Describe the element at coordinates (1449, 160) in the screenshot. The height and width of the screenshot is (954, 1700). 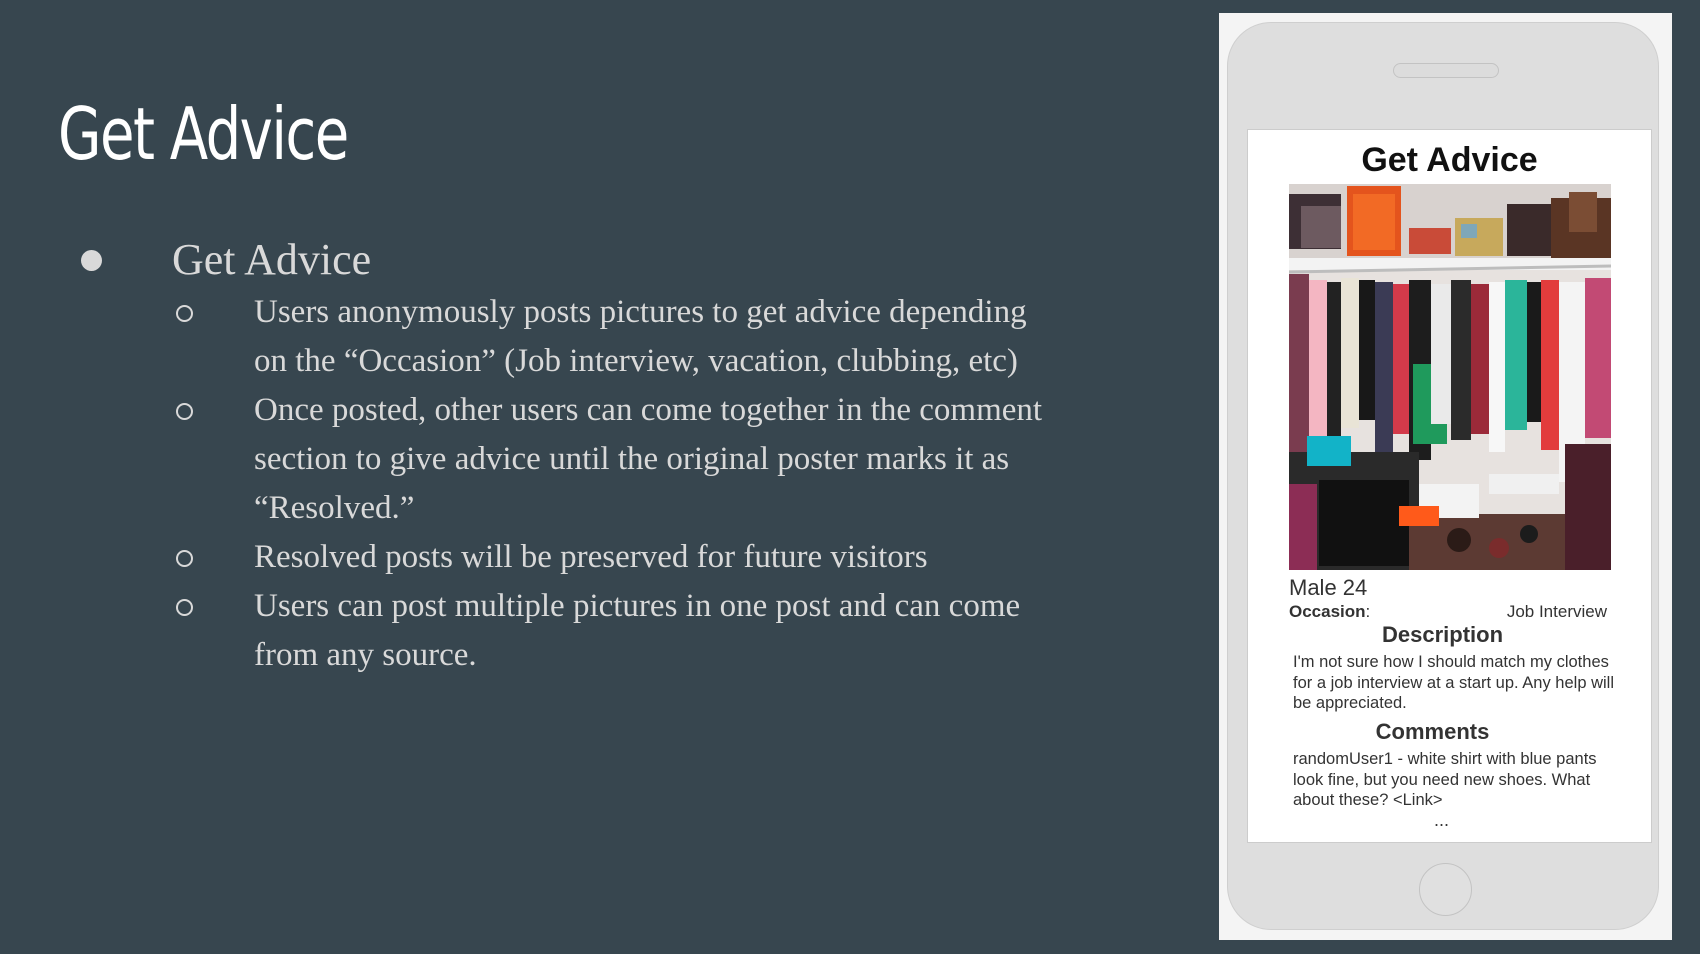
I see `screen-title: Get Advice` at that location.